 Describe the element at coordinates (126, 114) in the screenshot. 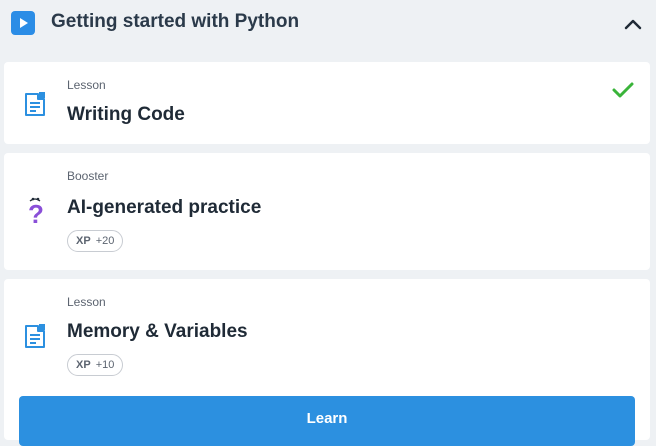

I see `card-title: Writing Code` at that location.